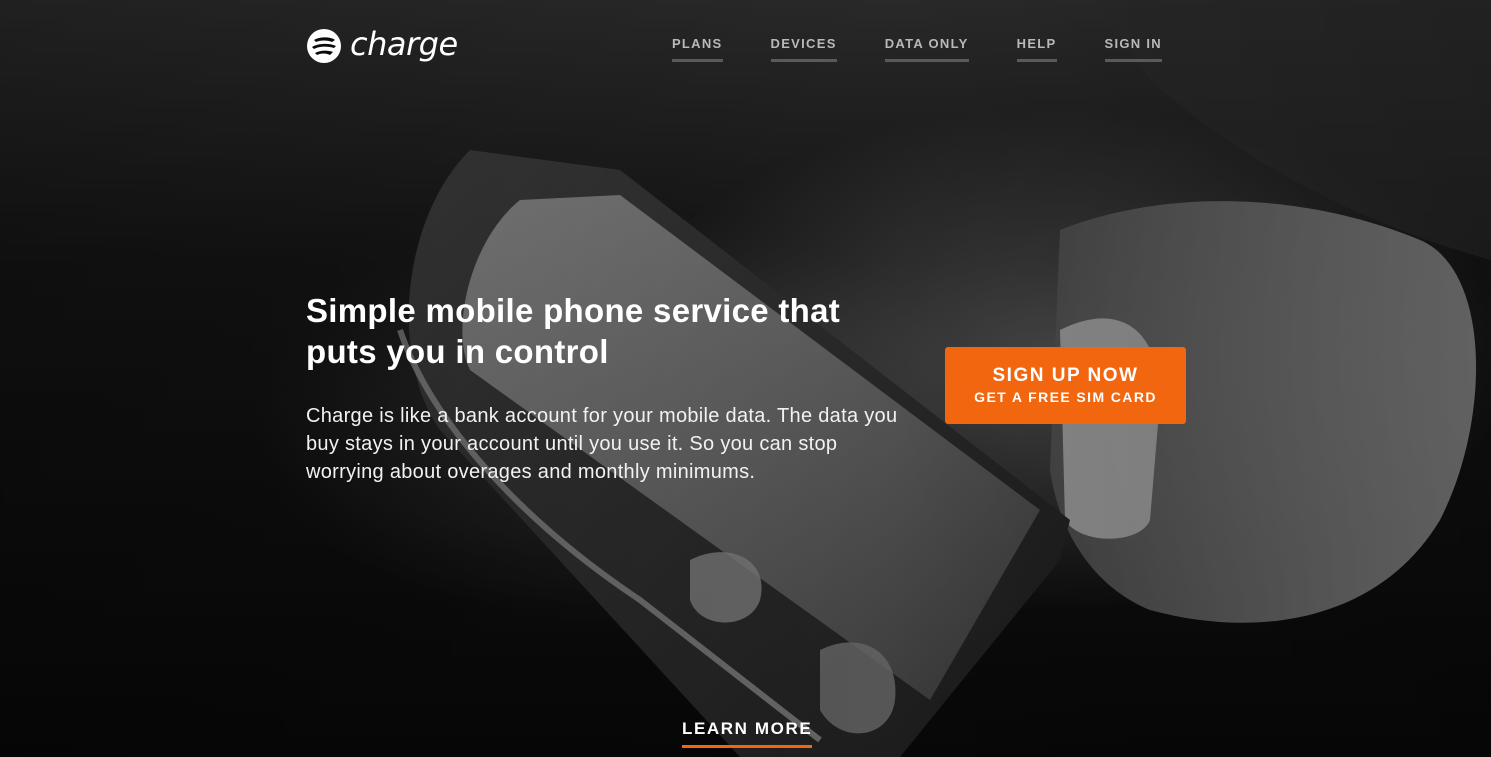 Image resolution: width=1491 pixels, height=757 pixels. What do you see at coordinates (747, 733) in the screenshot?
I see `learn-more-link: LEARN MORE` at bounding box center [747, 733].